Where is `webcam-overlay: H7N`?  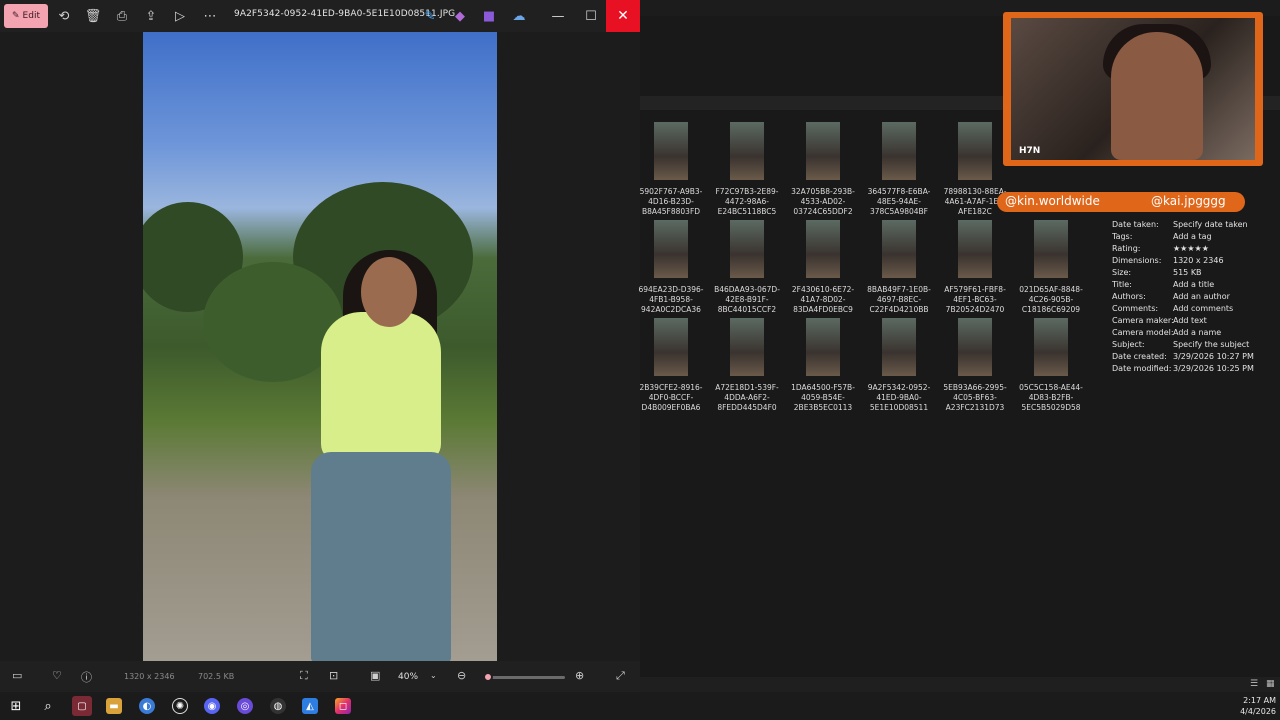 webcam-overlay: H7N is located at coordinates (1133, 89).